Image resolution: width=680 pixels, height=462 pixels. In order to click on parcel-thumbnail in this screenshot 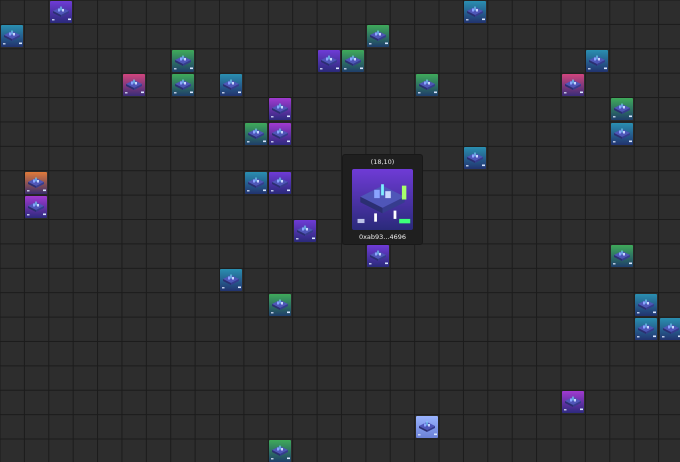, I will do `click(382, 199)`.